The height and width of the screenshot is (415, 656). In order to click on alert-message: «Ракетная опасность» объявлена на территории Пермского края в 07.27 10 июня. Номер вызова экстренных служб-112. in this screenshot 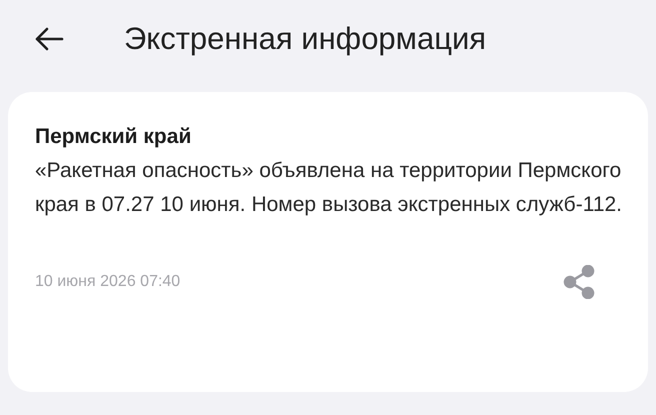, I will do `click(329, 188)`.